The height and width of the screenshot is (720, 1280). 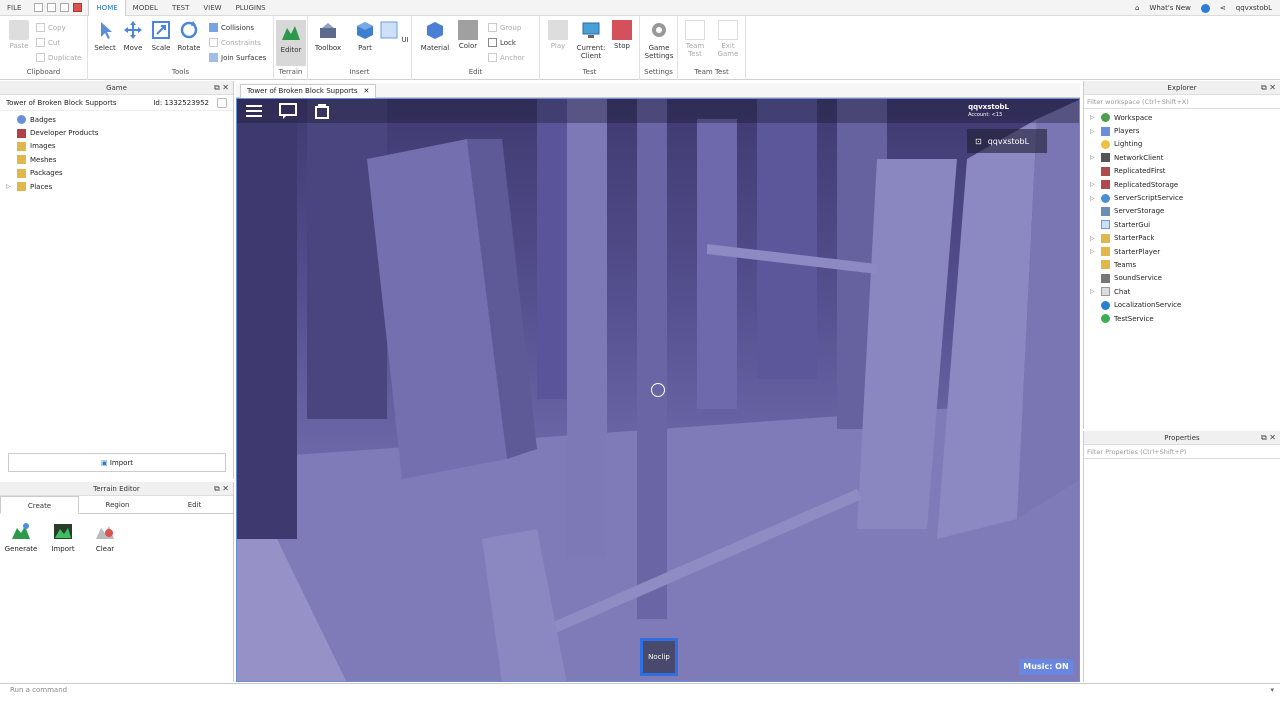 I want to click on group-button: Group, so click(x=506, y=27).